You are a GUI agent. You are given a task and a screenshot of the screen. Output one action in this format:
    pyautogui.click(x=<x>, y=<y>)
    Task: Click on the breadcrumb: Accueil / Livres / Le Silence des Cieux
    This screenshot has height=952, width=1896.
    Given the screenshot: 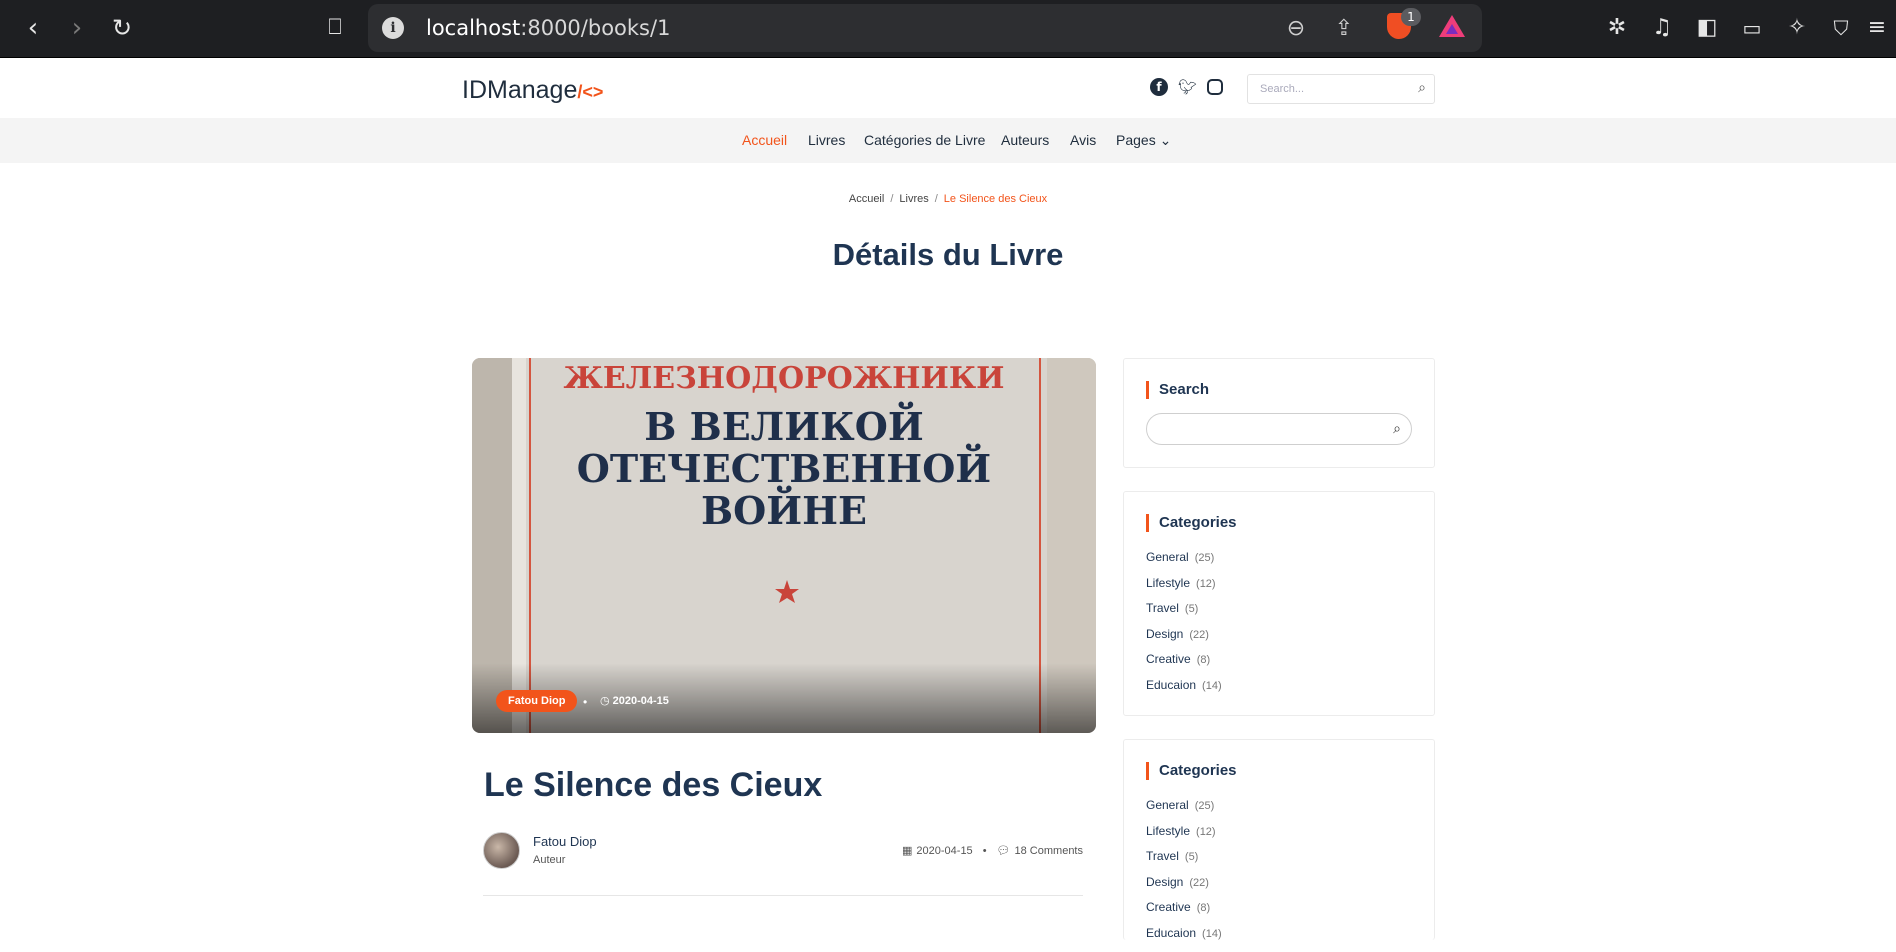 What is the action you would take?
    pyautogui.click(x=948, y=199)
    